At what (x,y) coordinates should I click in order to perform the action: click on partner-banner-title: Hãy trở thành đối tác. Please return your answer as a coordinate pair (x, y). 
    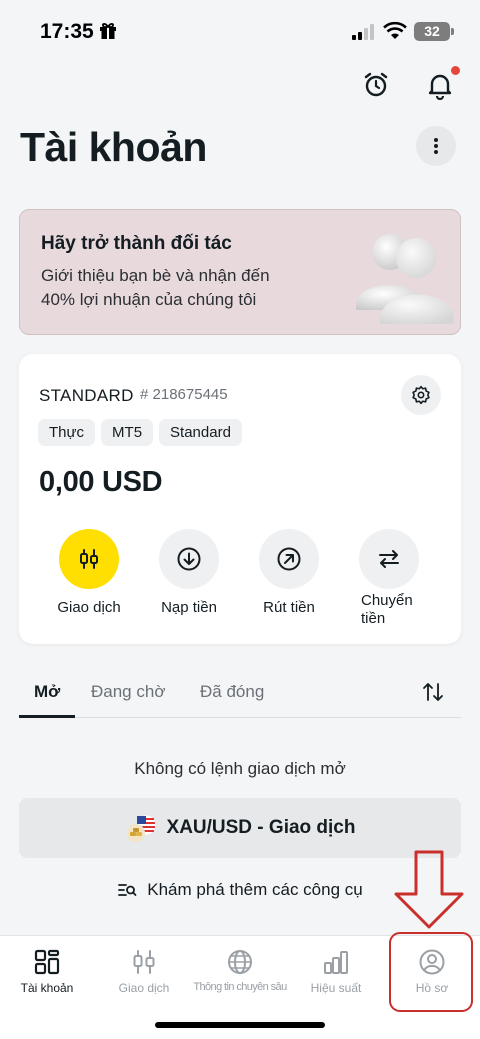
    Looking at the image, I should click on (136, 243).